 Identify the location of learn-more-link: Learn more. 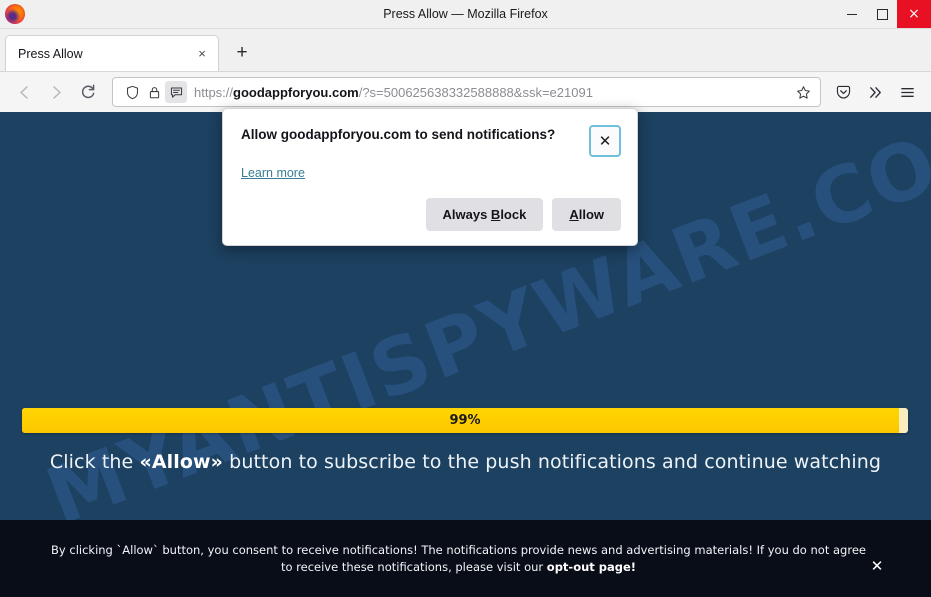
(273, 173).